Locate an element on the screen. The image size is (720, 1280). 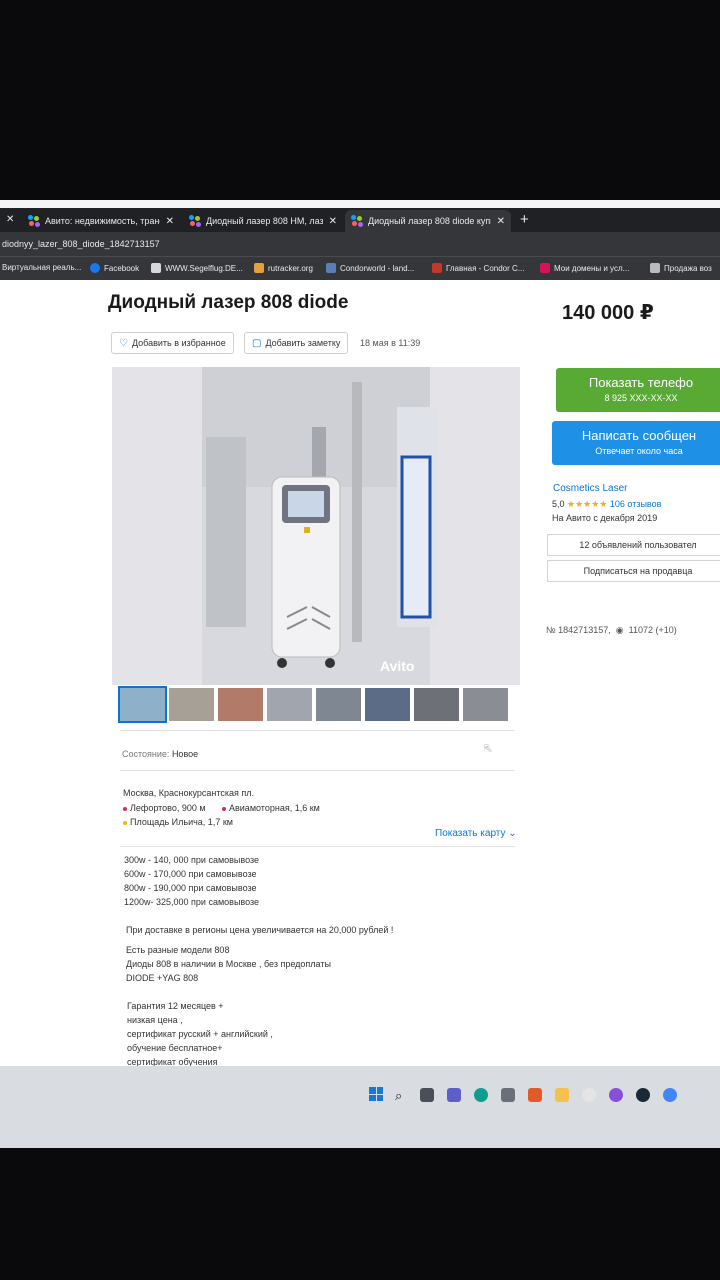
seller-since: На Авито с декабря 2019 is located at coordinates (605, 518).